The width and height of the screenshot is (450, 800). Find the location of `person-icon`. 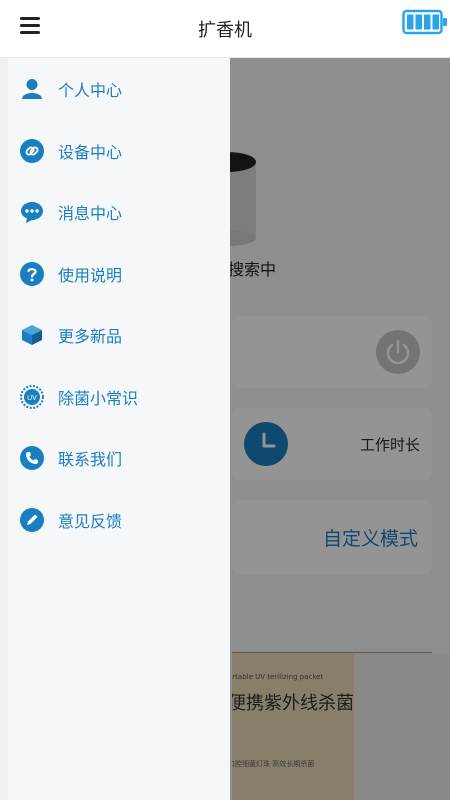

person-icon is located at coordinates (32, 89).